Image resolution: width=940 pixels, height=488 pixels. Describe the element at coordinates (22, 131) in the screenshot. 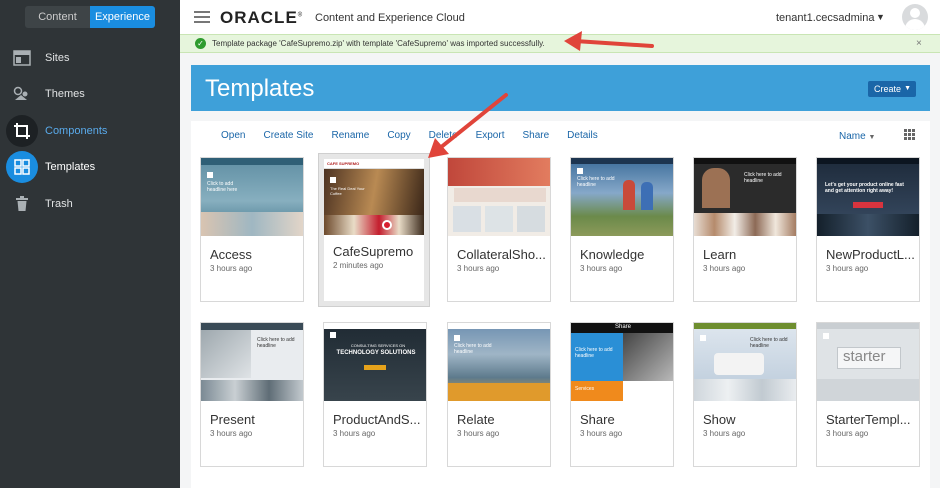

I see `components-icon` at that location.